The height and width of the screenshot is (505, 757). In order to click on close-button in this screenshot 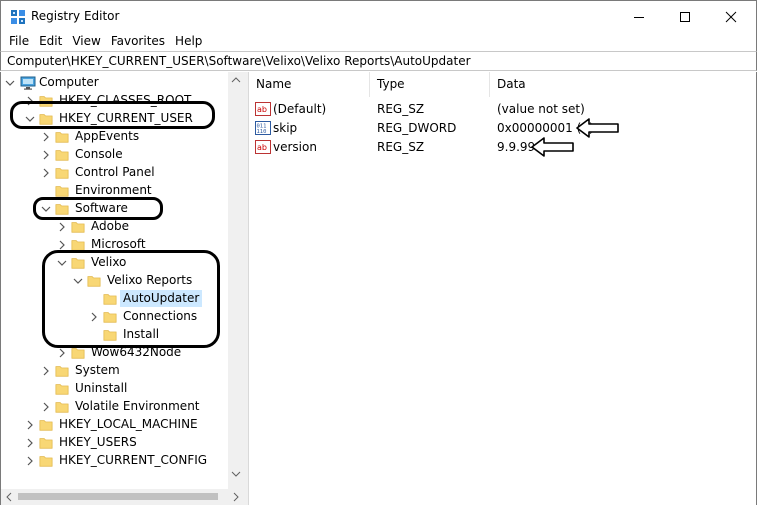, I will do `click(731, 16)`.